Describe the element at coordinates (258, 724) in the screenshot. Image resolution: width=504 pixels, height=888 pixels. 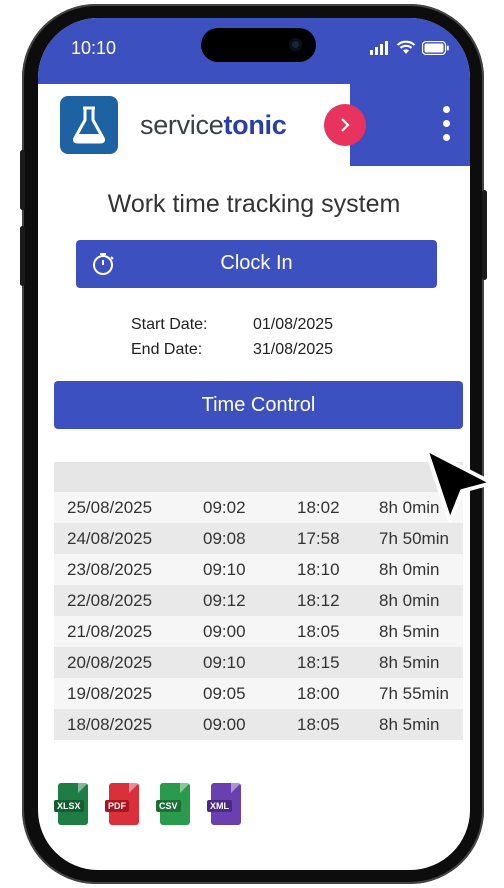
I see `table-row: 18/08/2025 09:00 18:05 8h 5min` at that location.